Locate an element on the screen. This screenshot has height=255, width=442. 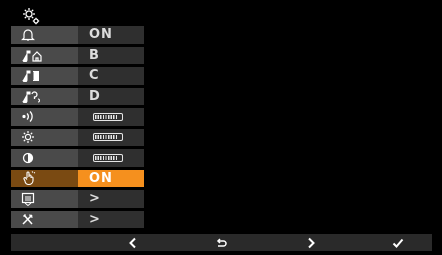
melody-intercom-icon is located at coordinates (31, 97).